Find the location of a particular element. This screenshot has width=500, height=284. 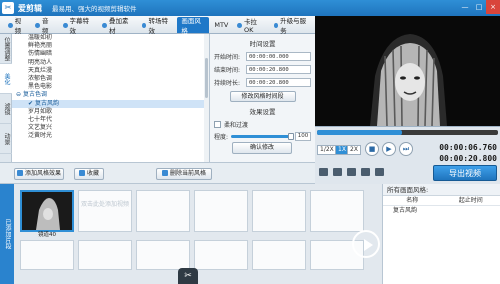

total-time: 00:00:20.800 is located at coordinates (468, 158).